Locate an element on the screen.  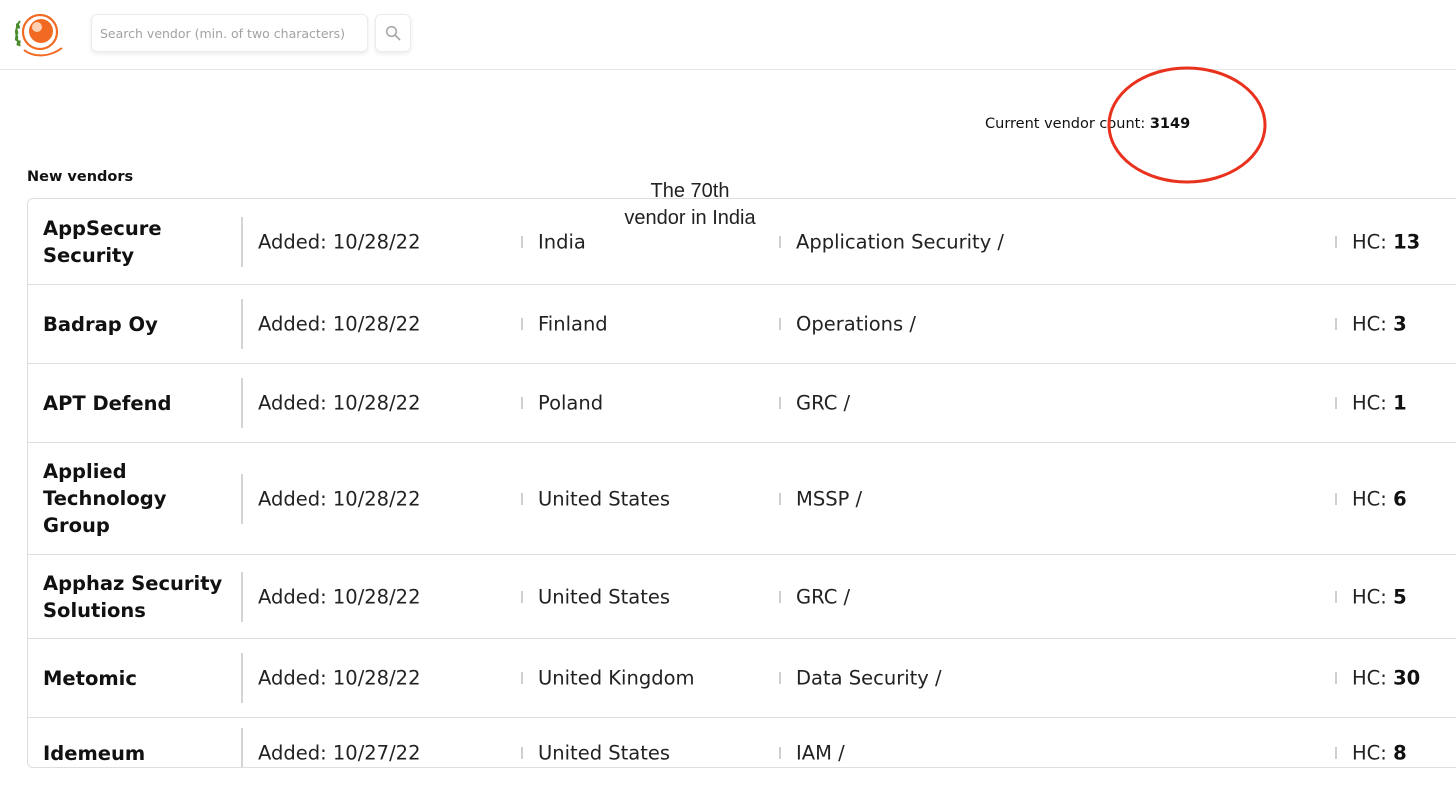
vendor-count: Current vendor count: 3149 is located at coordinates (1087, 124).